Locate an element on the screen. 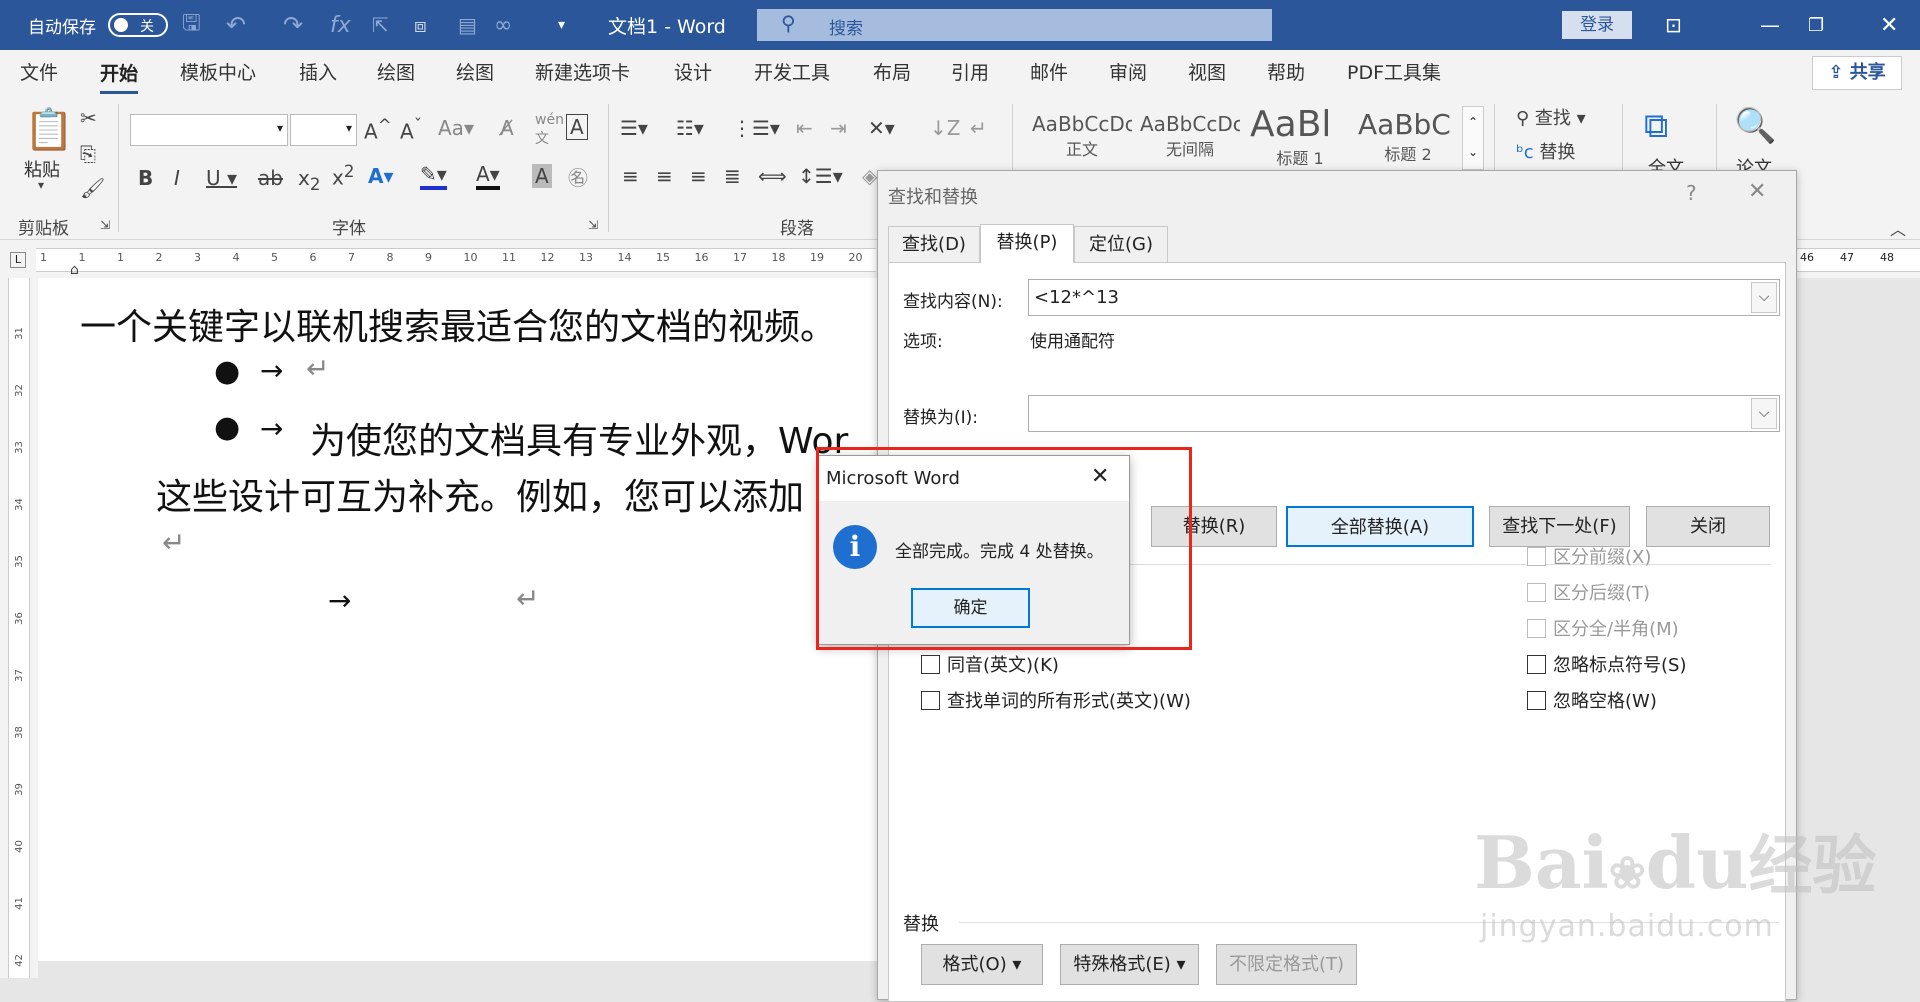 The width and height of the screenshot is (1920, 1002). tab-design: 设计 is located at coordinates (693, 74).